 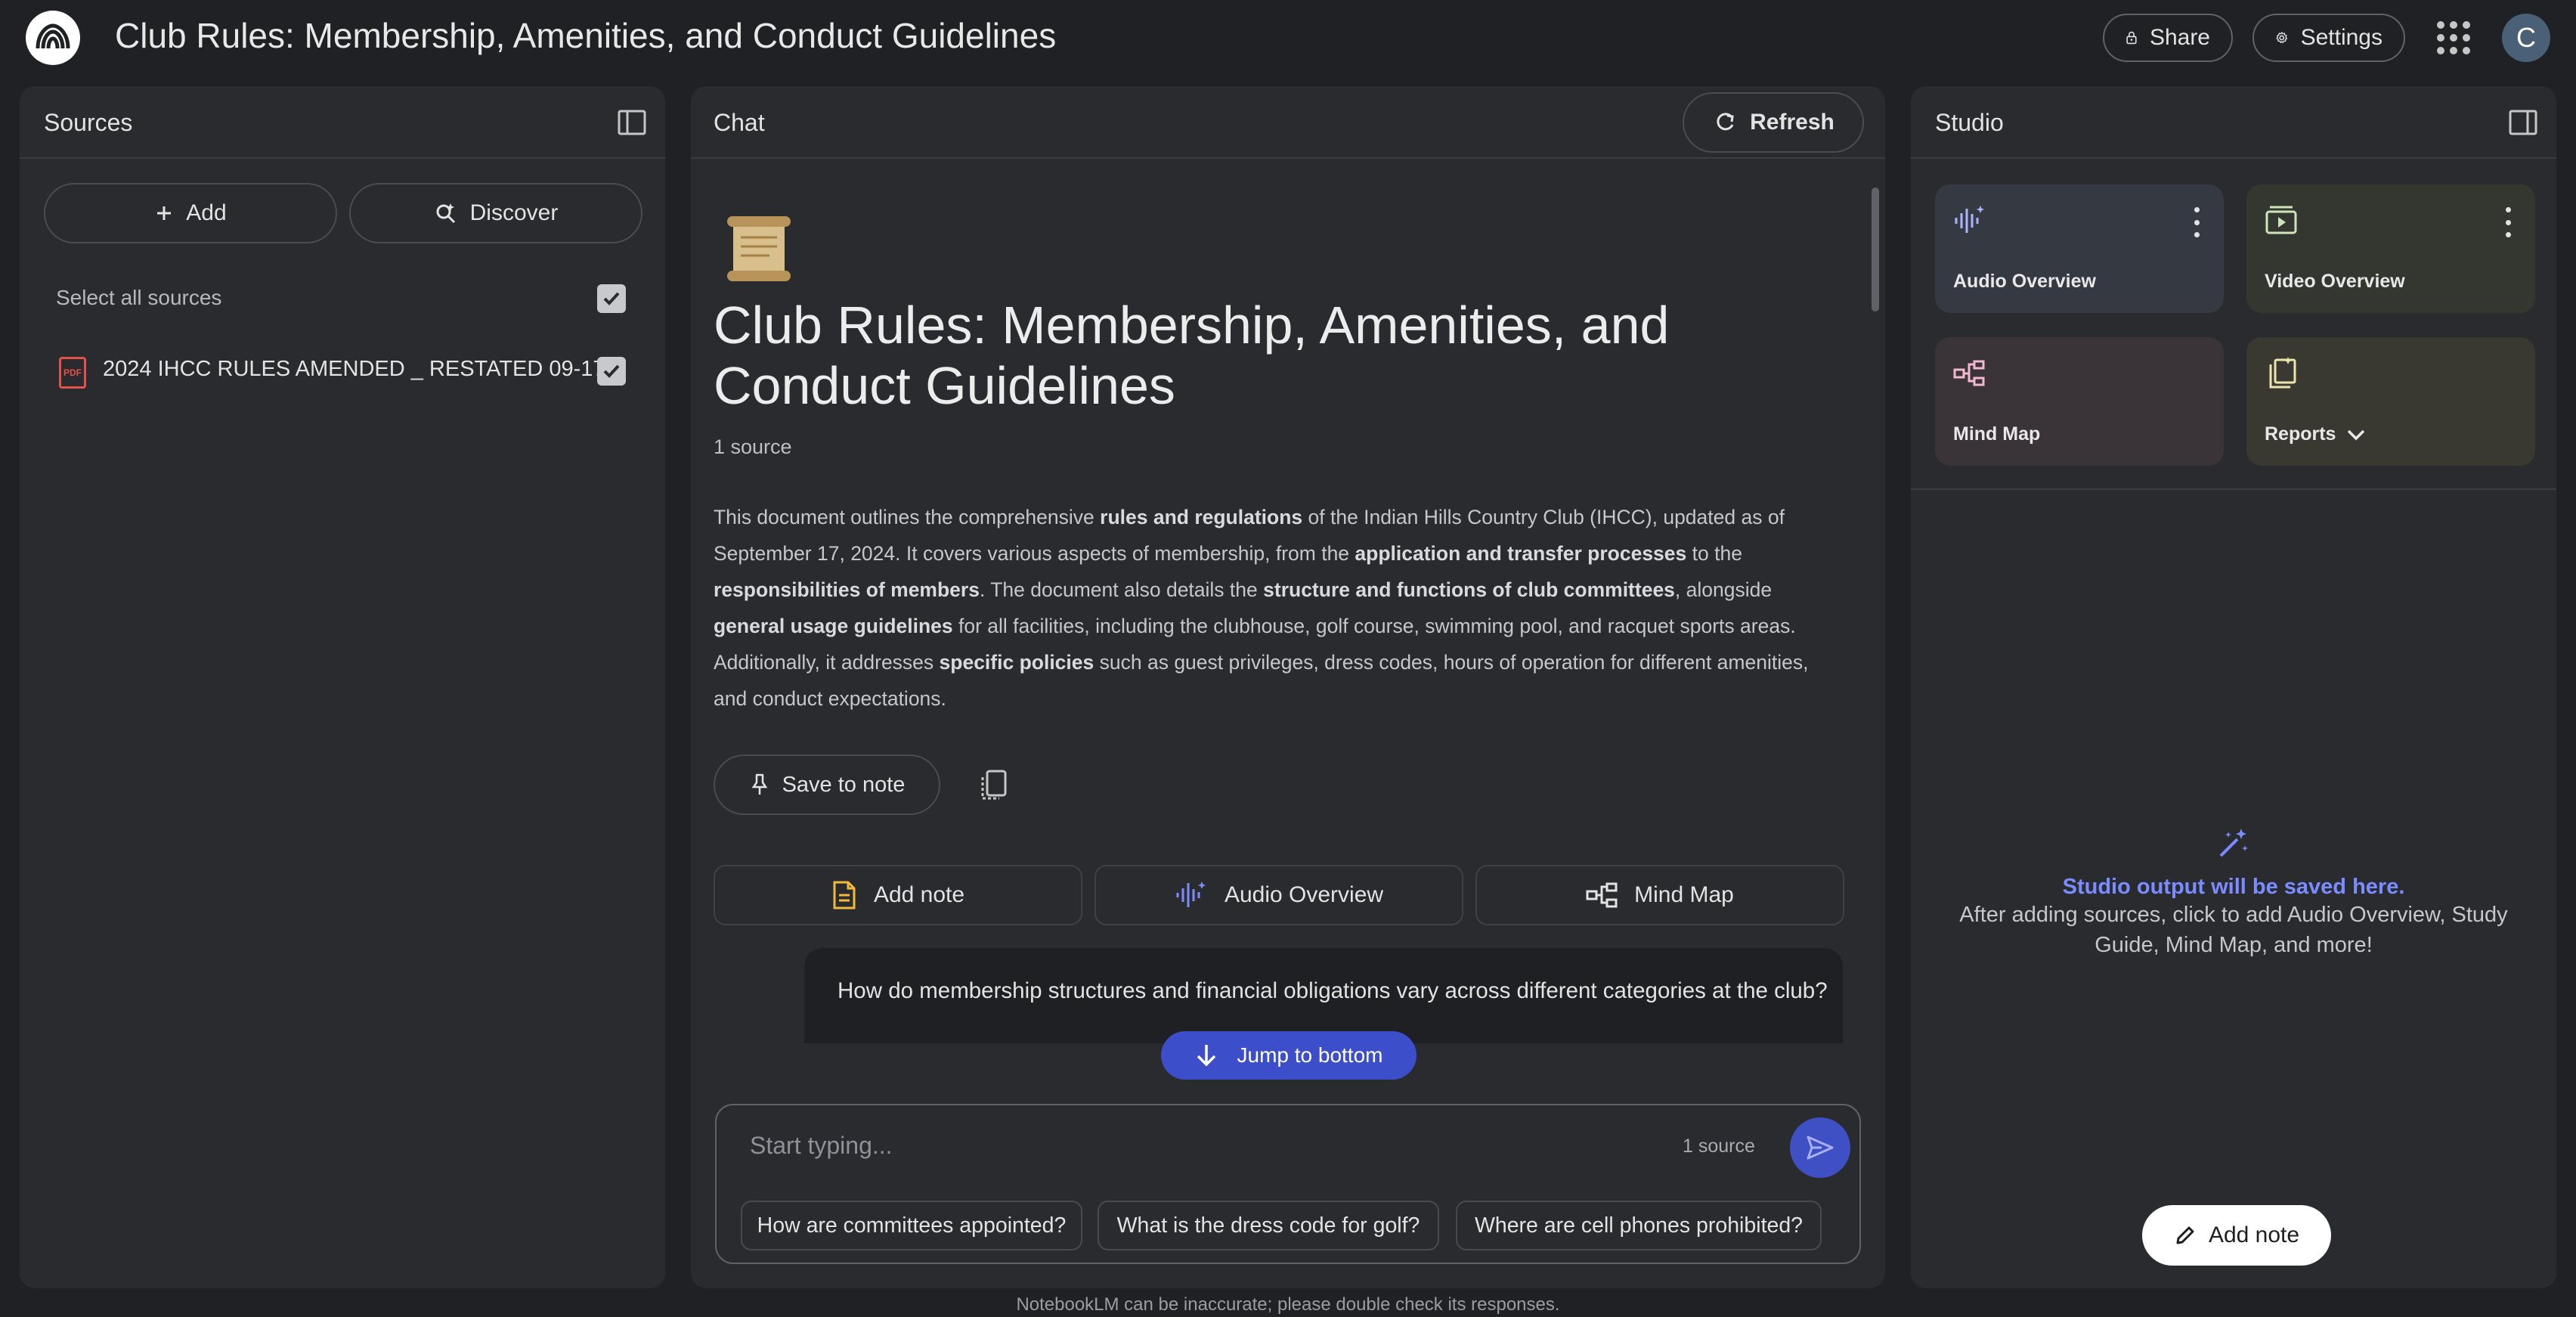 What do you see at coordinates (1792, 122) in the screenshot?
I see `refresh-label: Refresh` at bounding box center [1792, 122].